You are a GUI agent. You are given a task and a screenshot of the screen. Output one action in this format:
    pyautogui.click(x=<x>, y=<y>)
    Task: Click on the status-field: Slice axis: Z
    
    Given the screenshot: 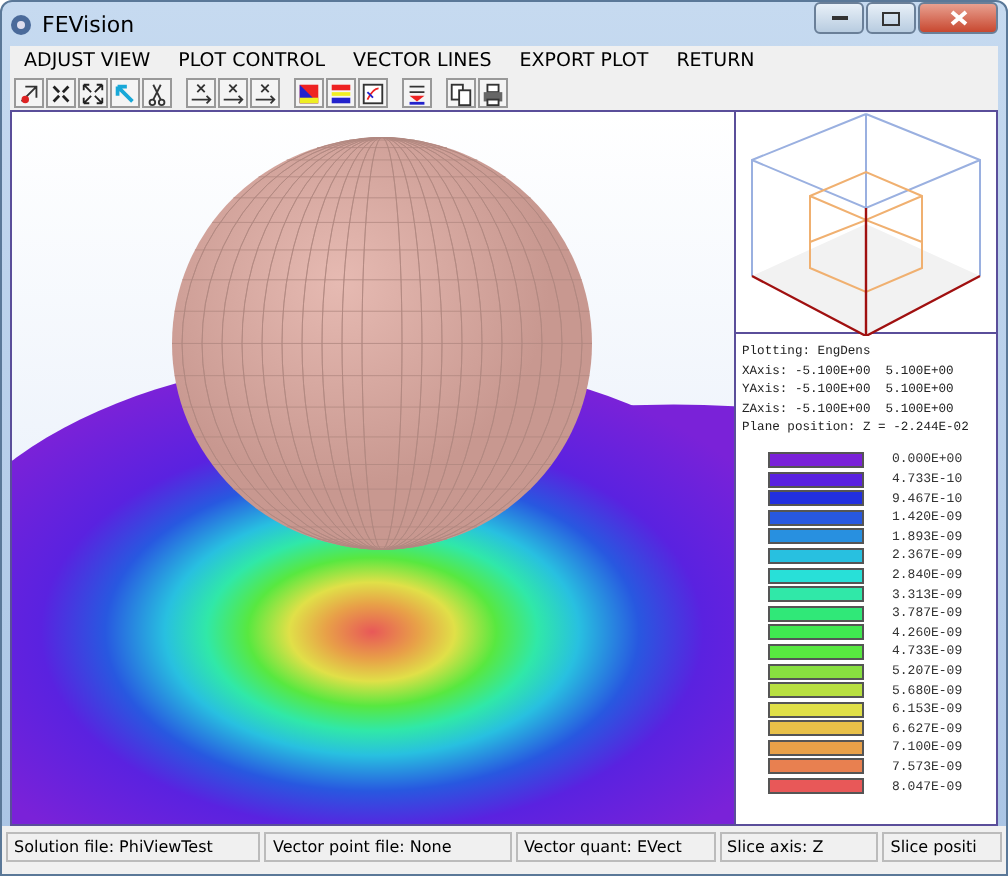 What is the action you would take?
    pyautogui.click(x=799, y=847)
    